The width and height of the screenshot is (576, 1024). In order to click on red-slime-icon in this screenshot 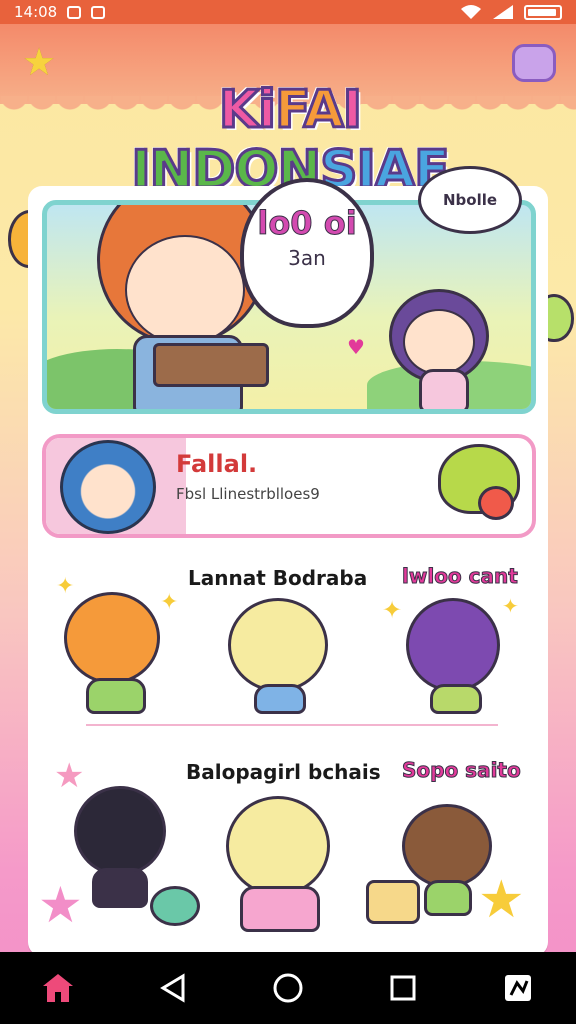, I will do `click(496, 503)`.